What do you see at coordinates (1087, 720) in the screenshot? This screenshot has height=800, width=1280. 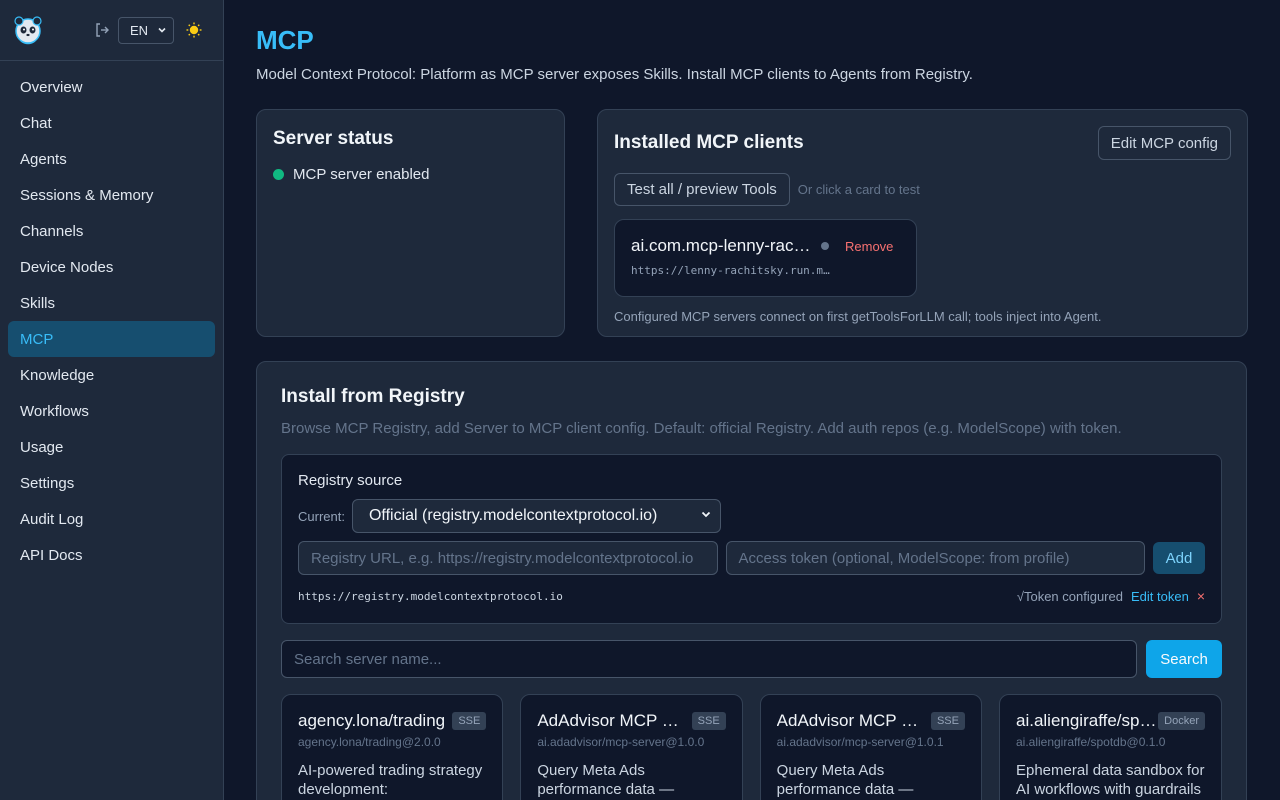 I see `server-name: ai.aliengiraffe/spotdb` at bounding box center [1087, 720].